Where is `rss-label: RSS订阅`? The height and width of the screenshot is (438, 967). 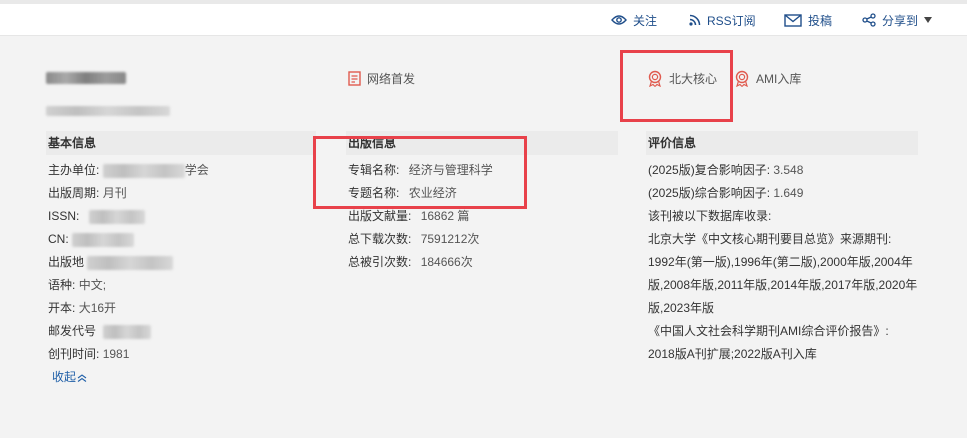 rss-label: RSS订阅 is located at coordinates (731, 20).